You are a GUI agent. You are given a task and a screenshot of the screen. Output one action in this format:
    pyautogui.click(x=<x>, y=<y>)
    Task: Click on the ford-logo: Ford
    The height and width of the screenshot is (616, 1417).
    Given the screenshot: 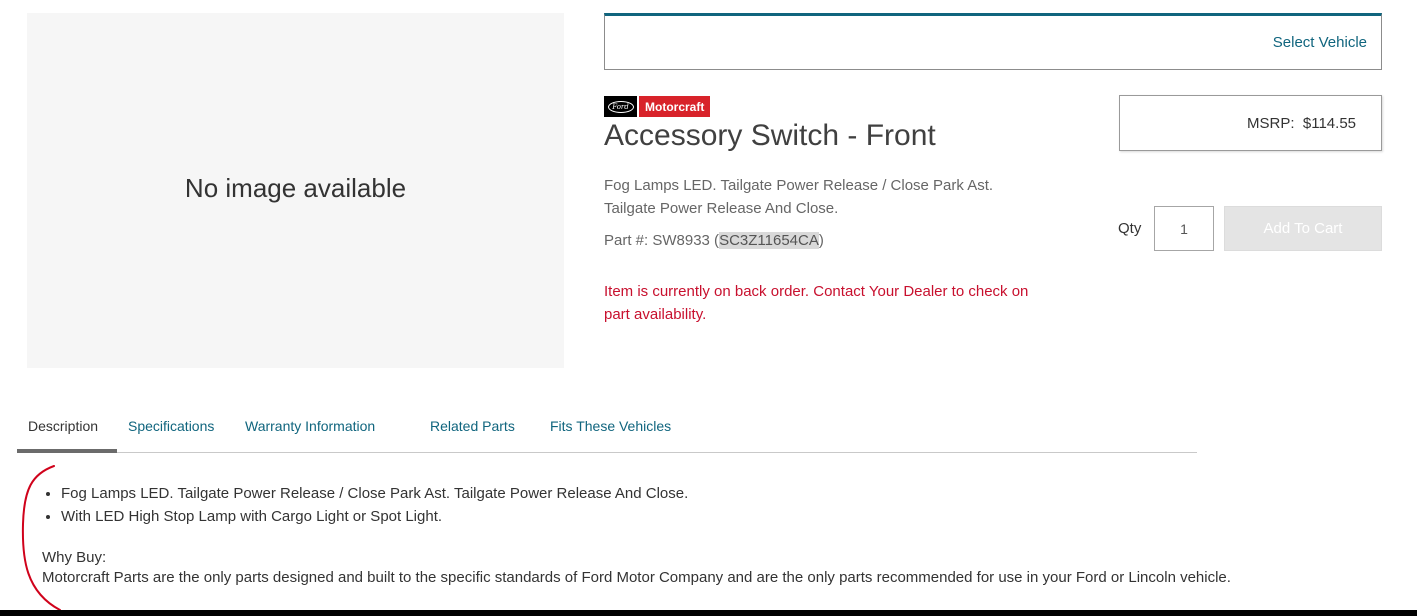 What is the action you would take?
    pyautogui.click(x=620, y=106)
    